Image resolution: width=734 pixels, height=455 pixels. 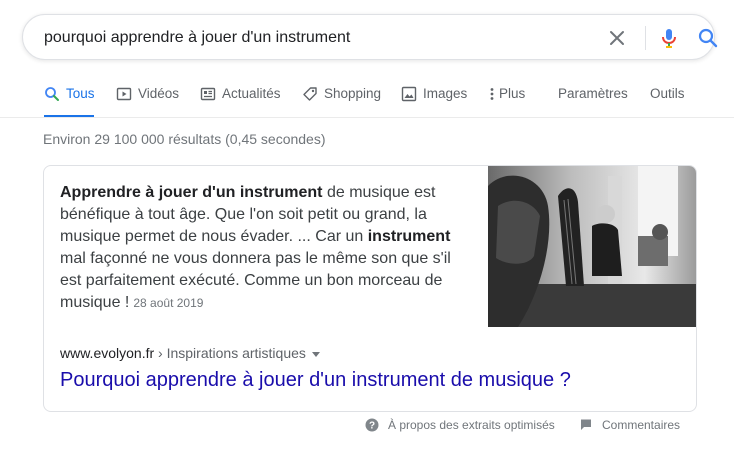 I want to click on search-box, so click(x=370, y=37).